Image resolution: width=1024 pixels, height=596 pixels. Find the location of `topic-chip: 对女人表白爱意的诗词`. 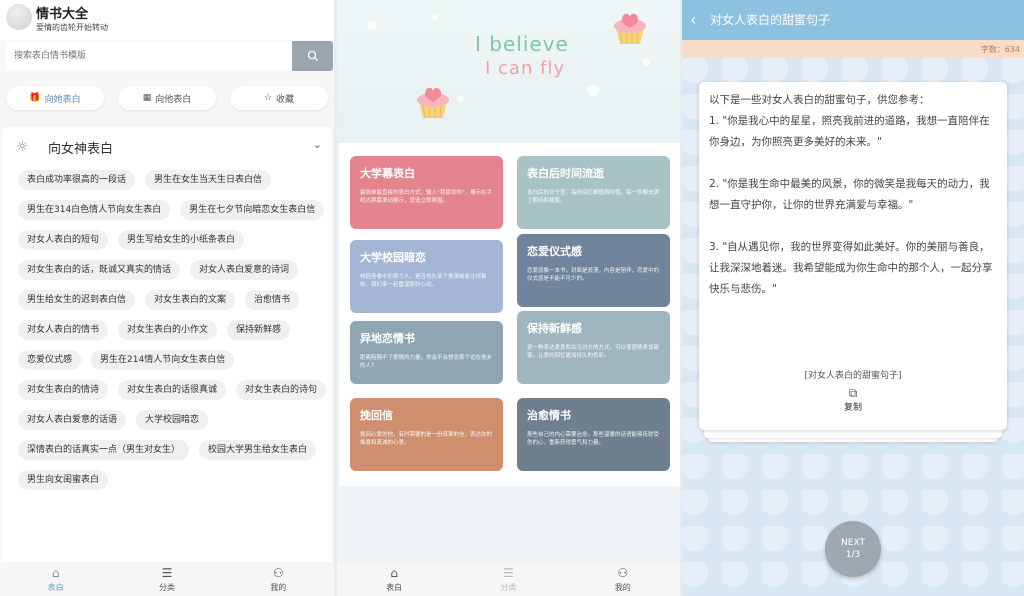

topic-chip: 对女人表白爱意的诗词 is located at coordinates (244, 270).